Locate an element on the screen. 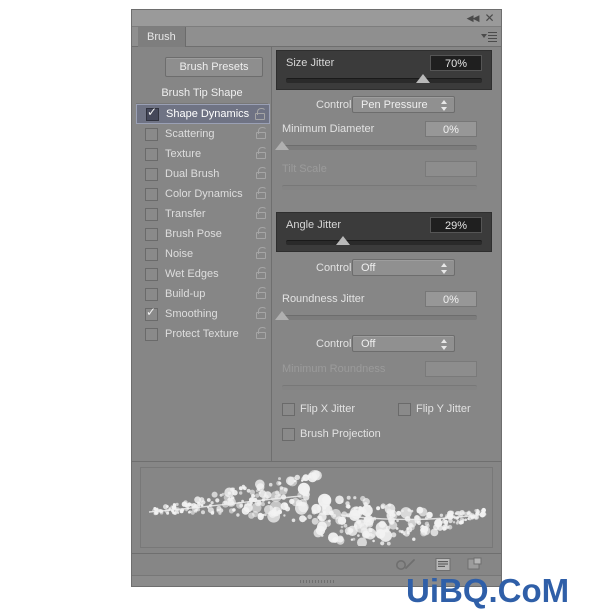 The height and width of the screenshot is (613, 600). roundness-jitter-slider is located at coordinates (376, 315).